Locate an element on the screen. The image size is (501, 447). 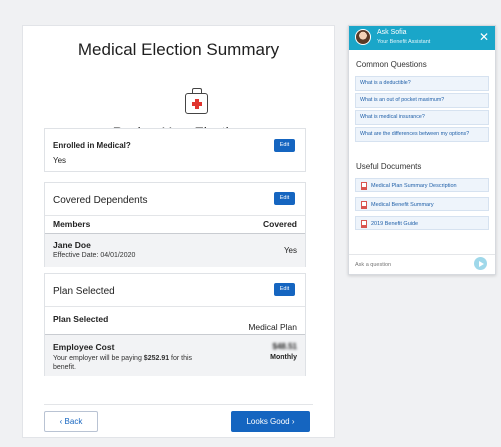
enrolled-answer: Yes is located at coordinates (60, 160).